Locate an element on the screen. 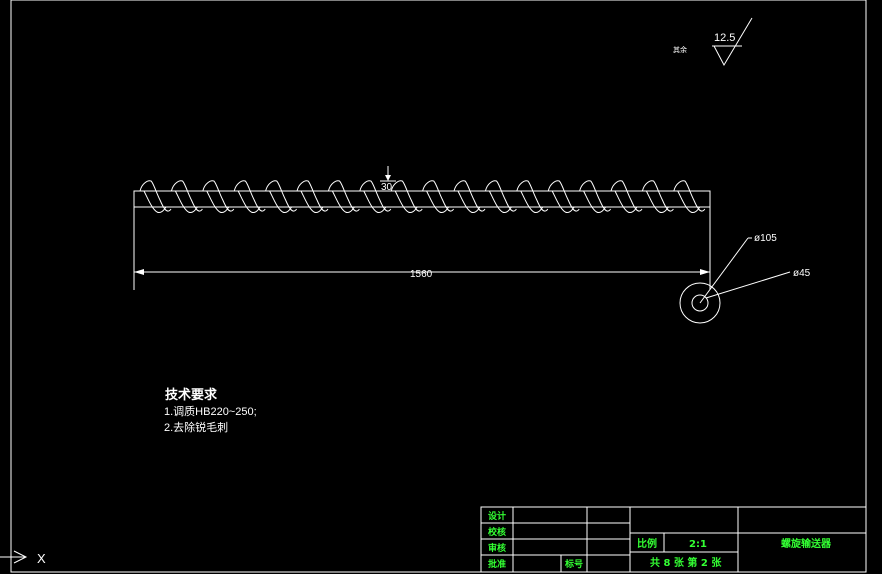  length-label: 1560 is located at coordinates (421, 274).